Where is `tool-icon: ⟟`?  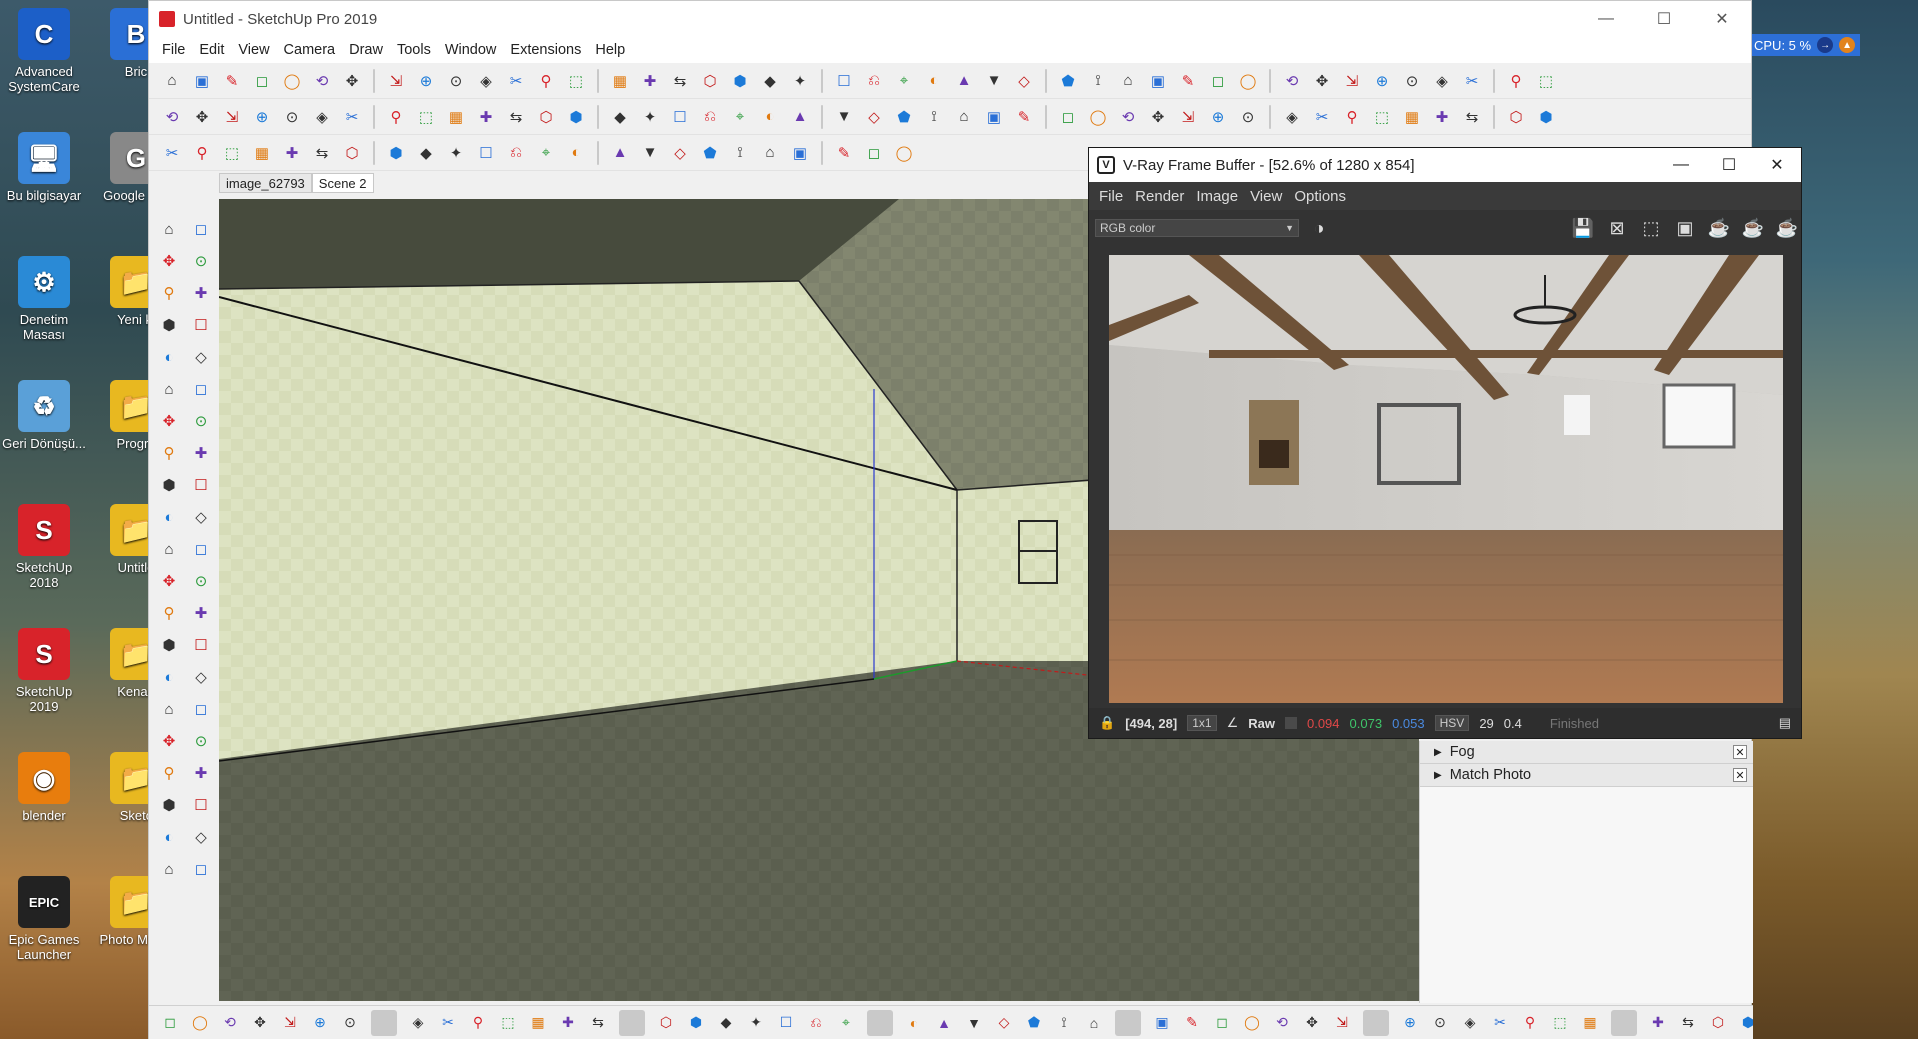 tool-icon: ⟟ is located at coordinates (740, 153).